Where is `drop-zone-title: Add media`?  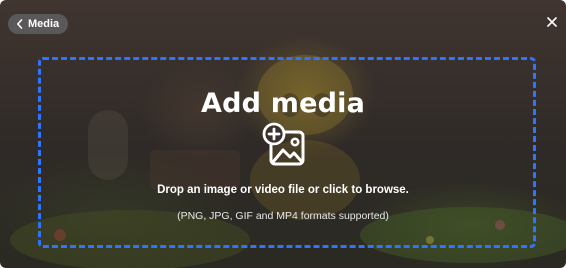 drop-zone-title: Add media is located at coordinates (283, 103).